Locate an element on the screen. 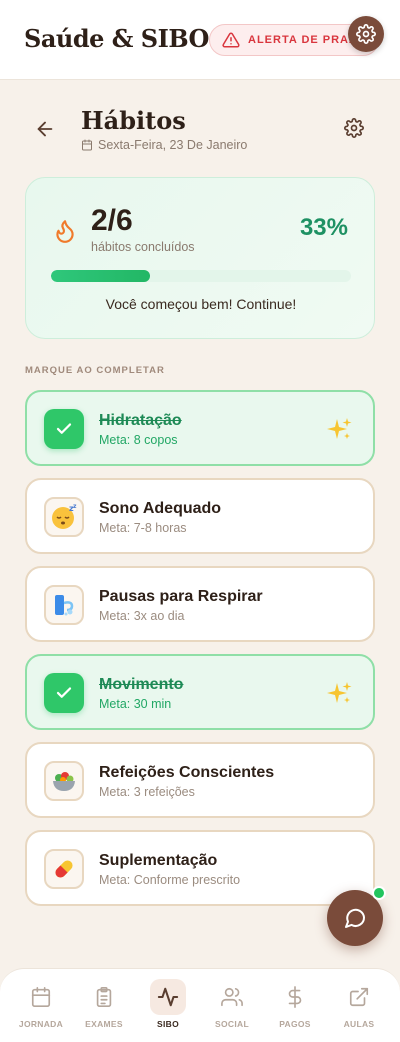 This screenshot has height=1042, width=400. habit-goal: Meta: 7-8 horas is located at coordinates (143, 528).